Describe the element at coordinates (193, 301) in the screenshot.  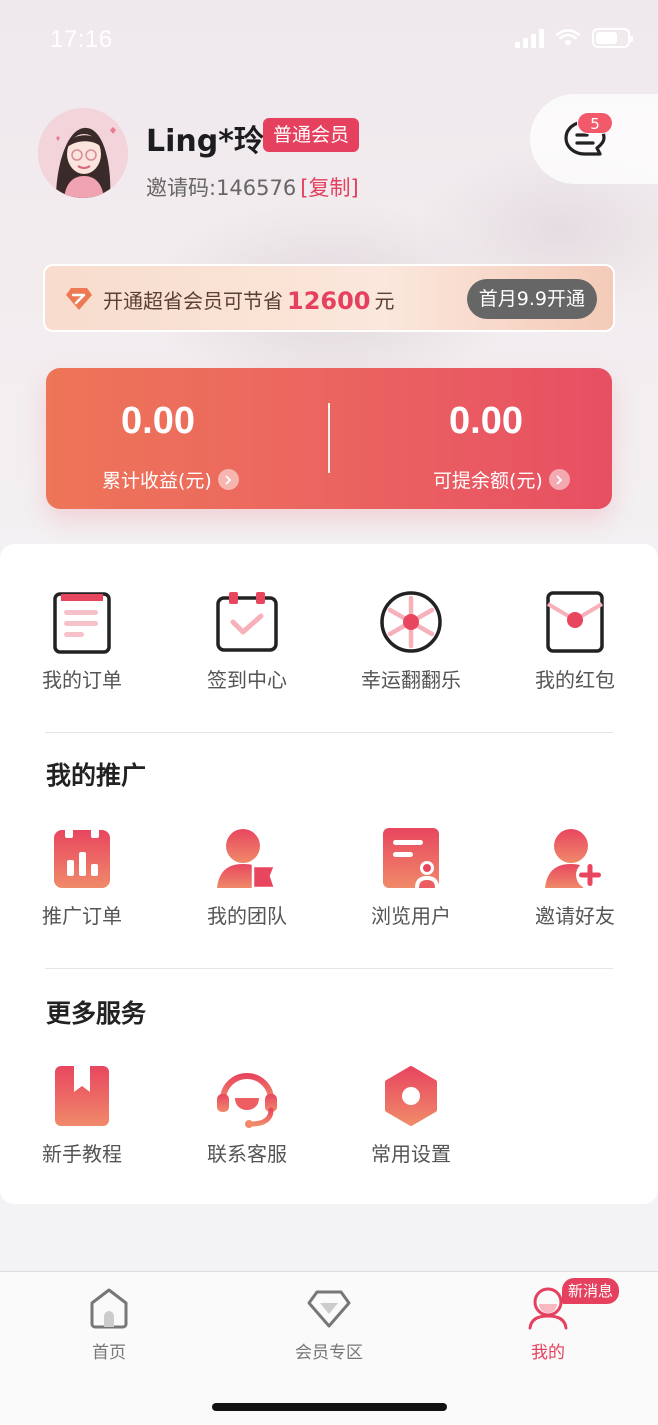
I see `vip-banner-message: 开通超省会员可节省` at that location.